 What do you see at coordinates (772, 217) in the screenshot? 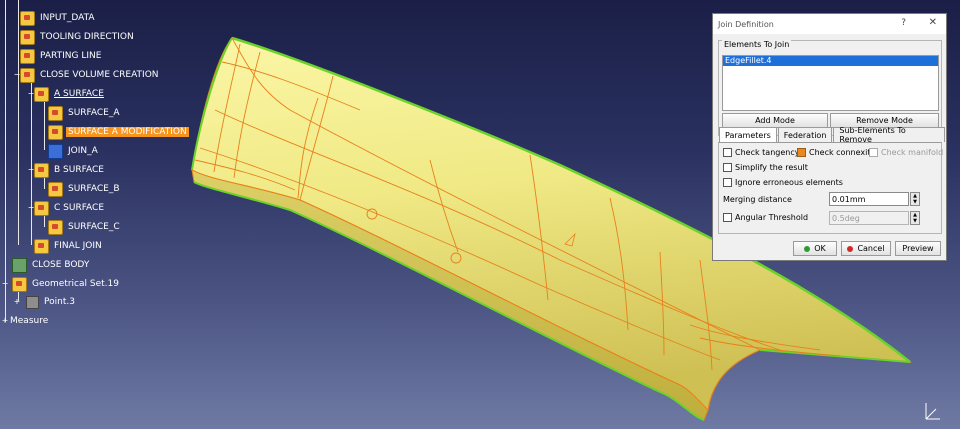
I see `checkbox-label: Angular Threshold` at bounding box center [772, 217].